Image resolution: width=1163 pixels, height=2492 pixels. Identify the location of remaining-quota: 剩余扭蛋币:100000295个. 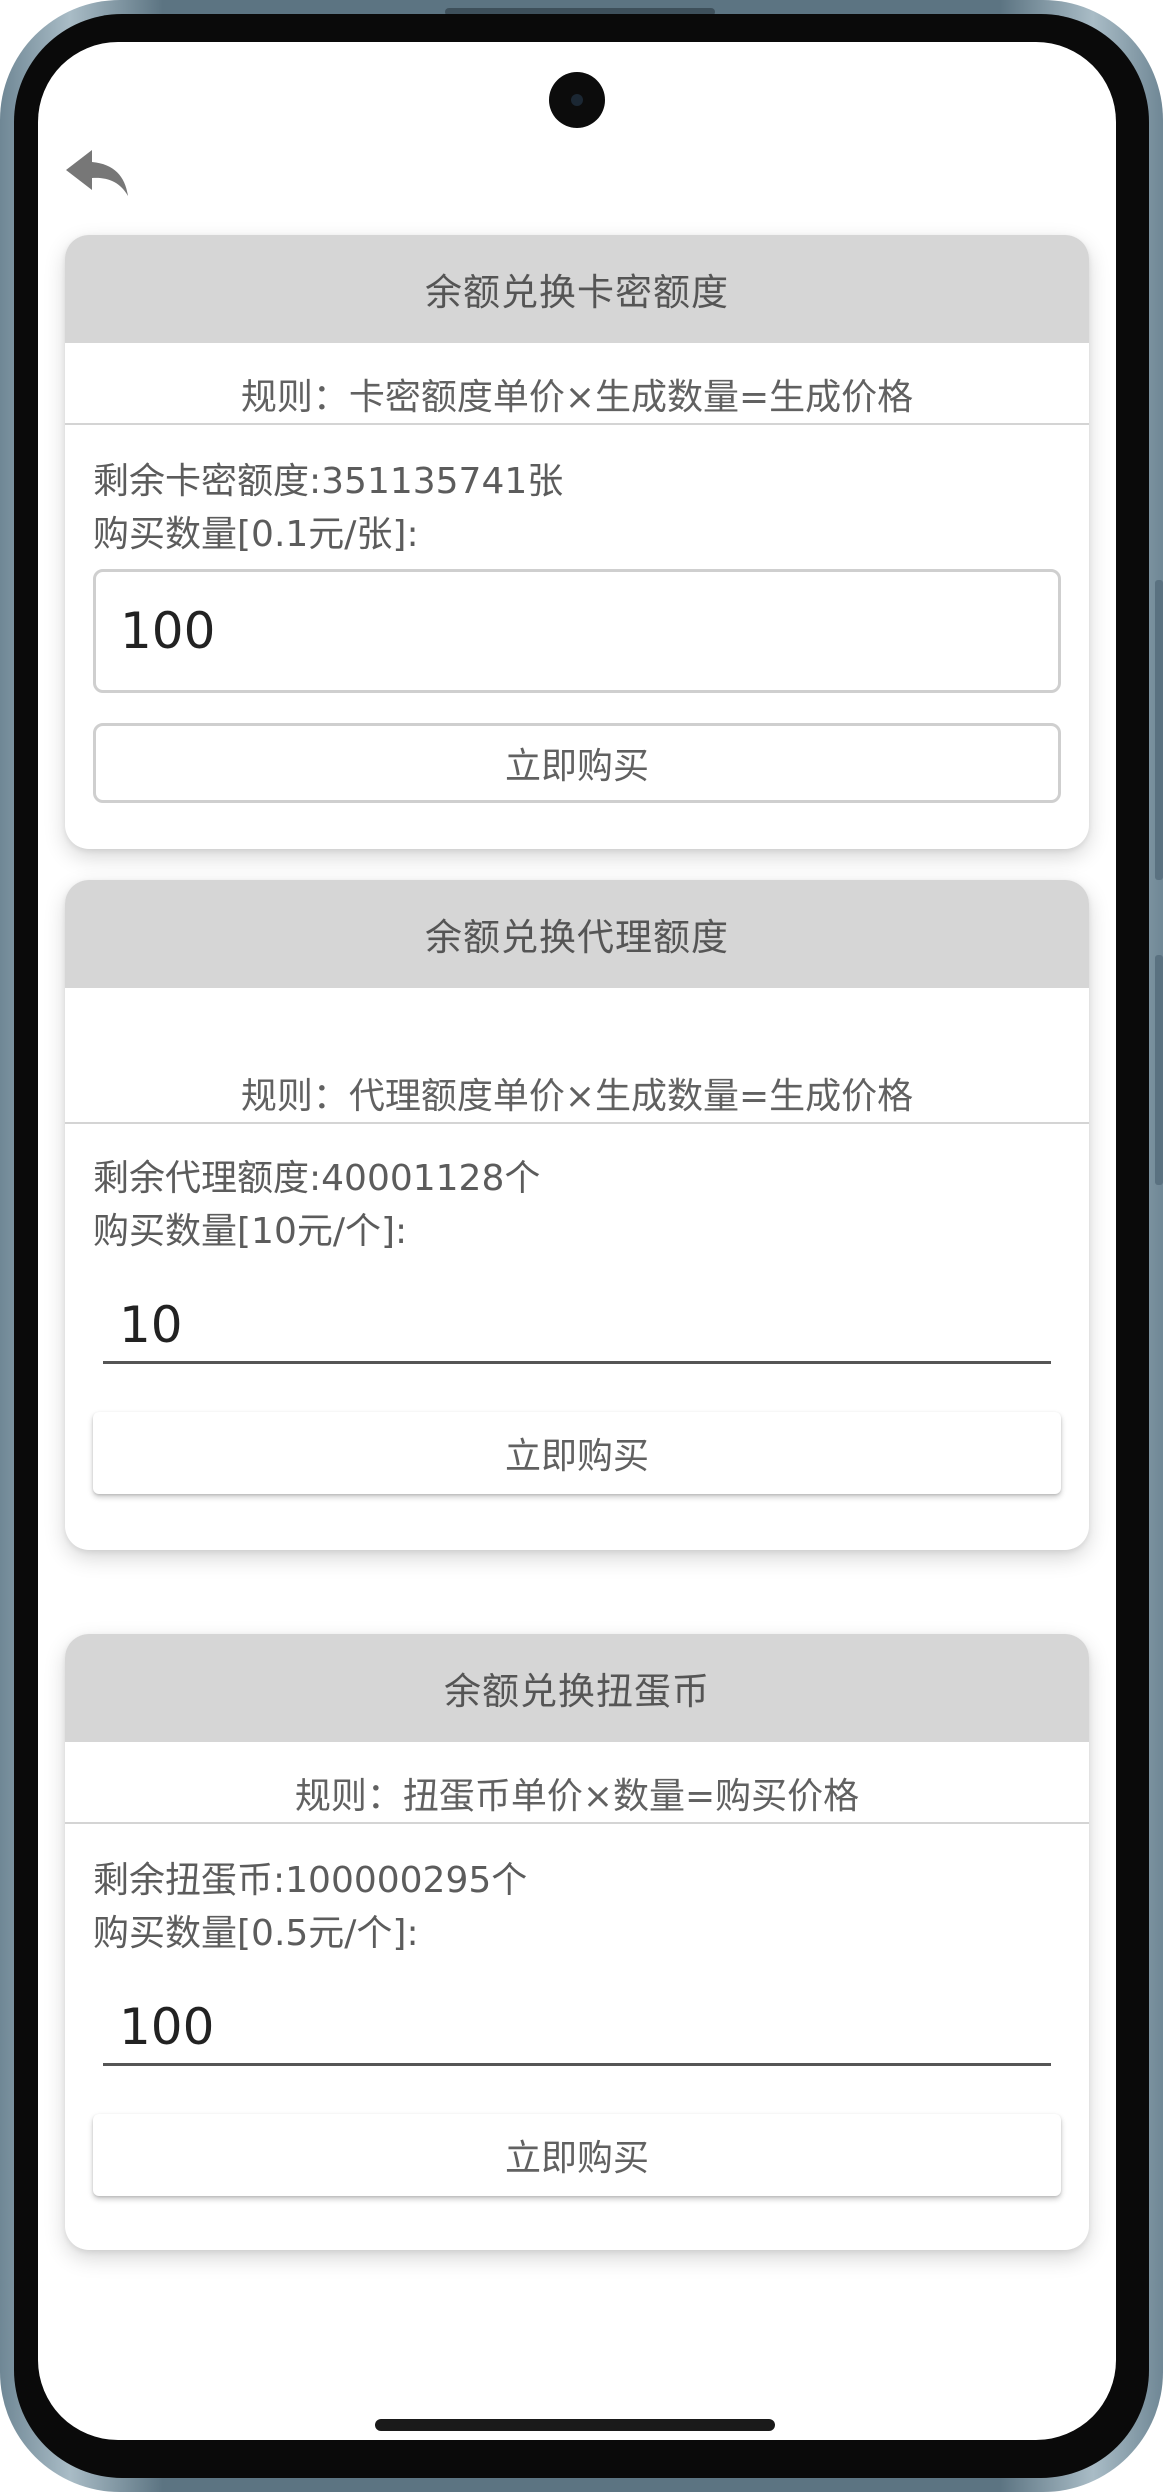
(310, 1880).